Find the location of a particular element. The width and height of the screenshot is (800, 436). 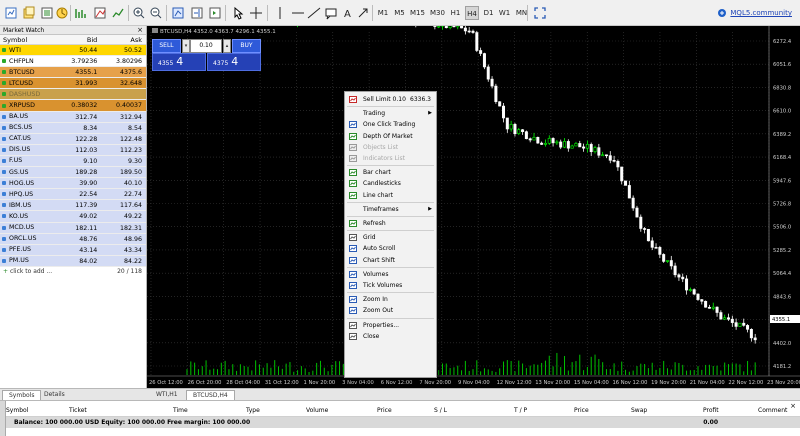

timeframe-m30: M30 is located at coordinates (437, 13).